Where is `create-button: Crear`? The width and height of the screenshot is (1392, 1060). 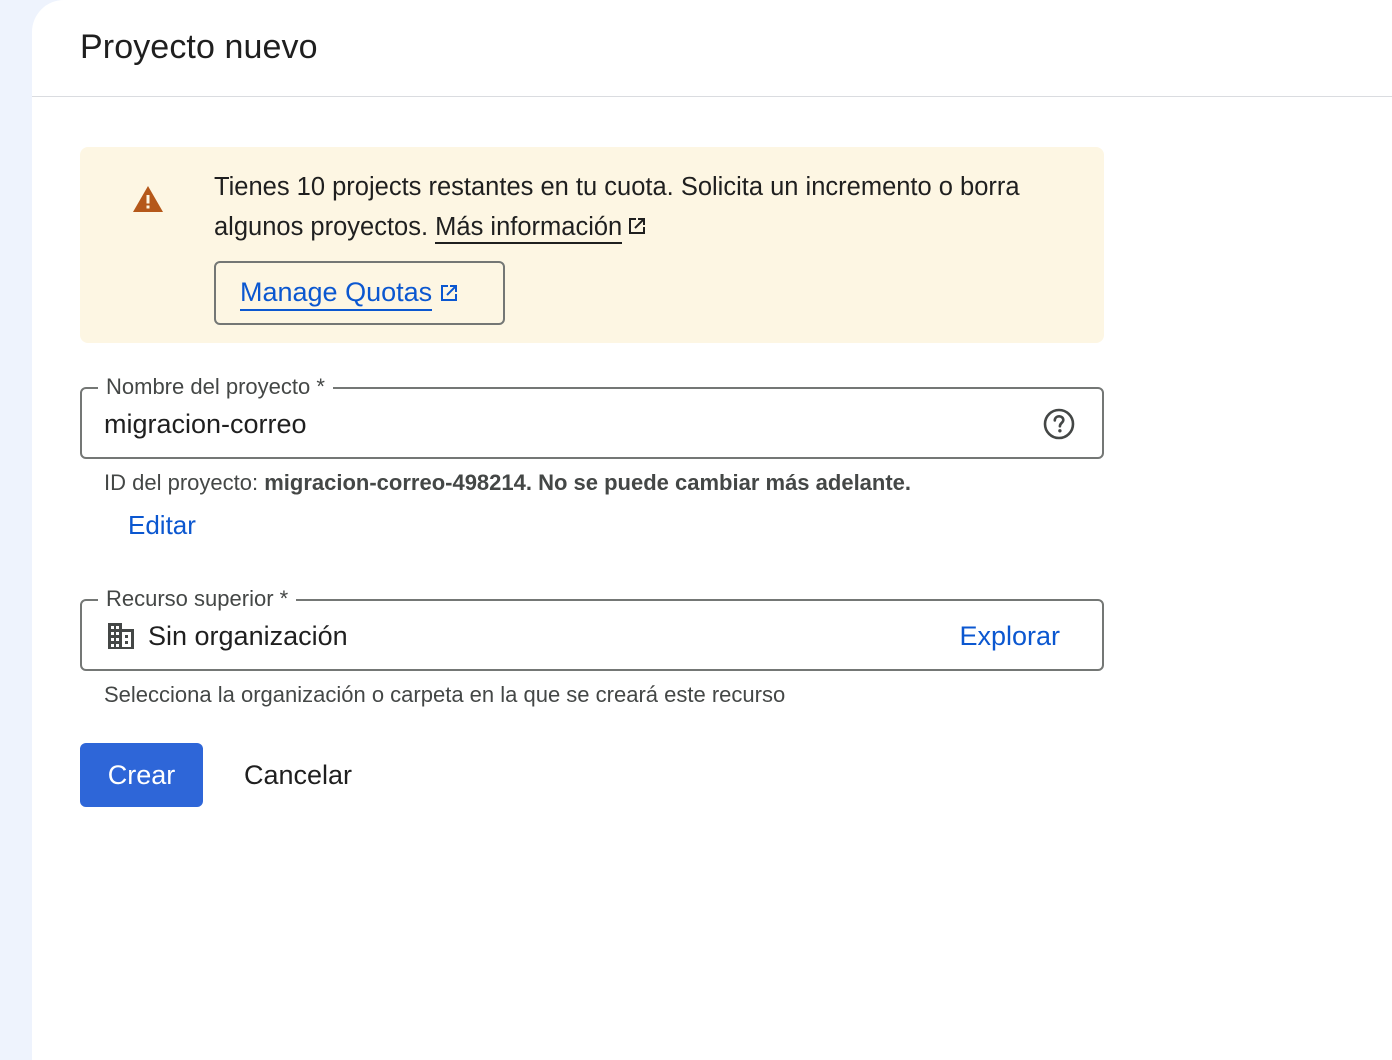
create-button: Crear is located at coordinates (141, 775).